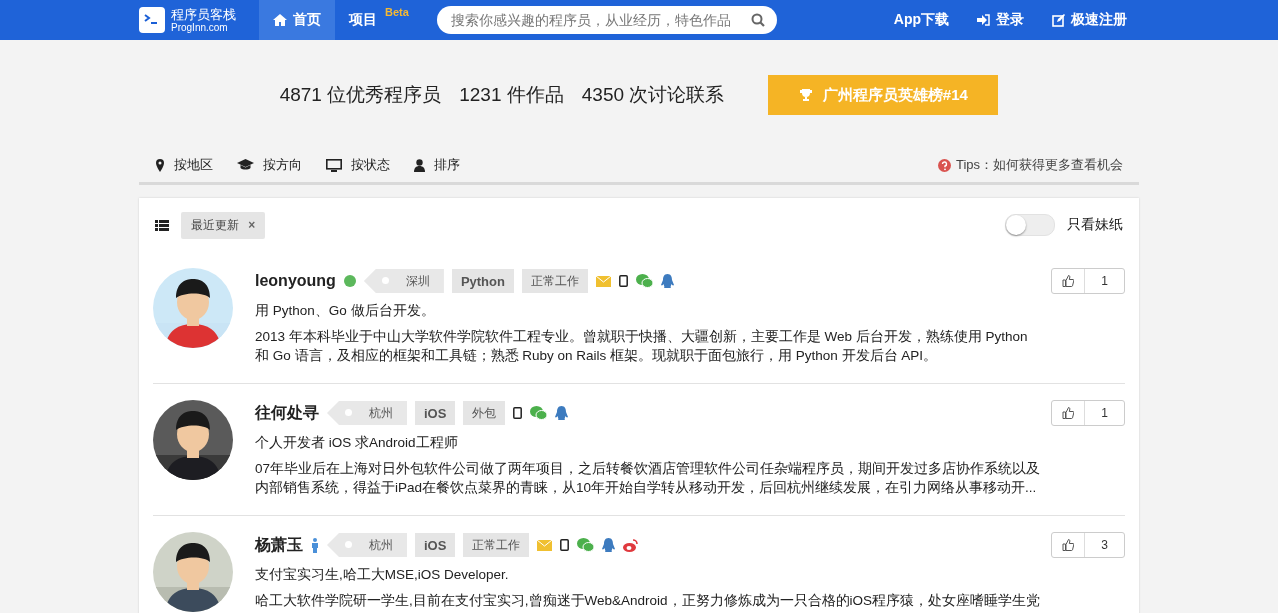 The width and height of the screenshot is (1278, 613). I want to click on login-icon, so click(983, 20).